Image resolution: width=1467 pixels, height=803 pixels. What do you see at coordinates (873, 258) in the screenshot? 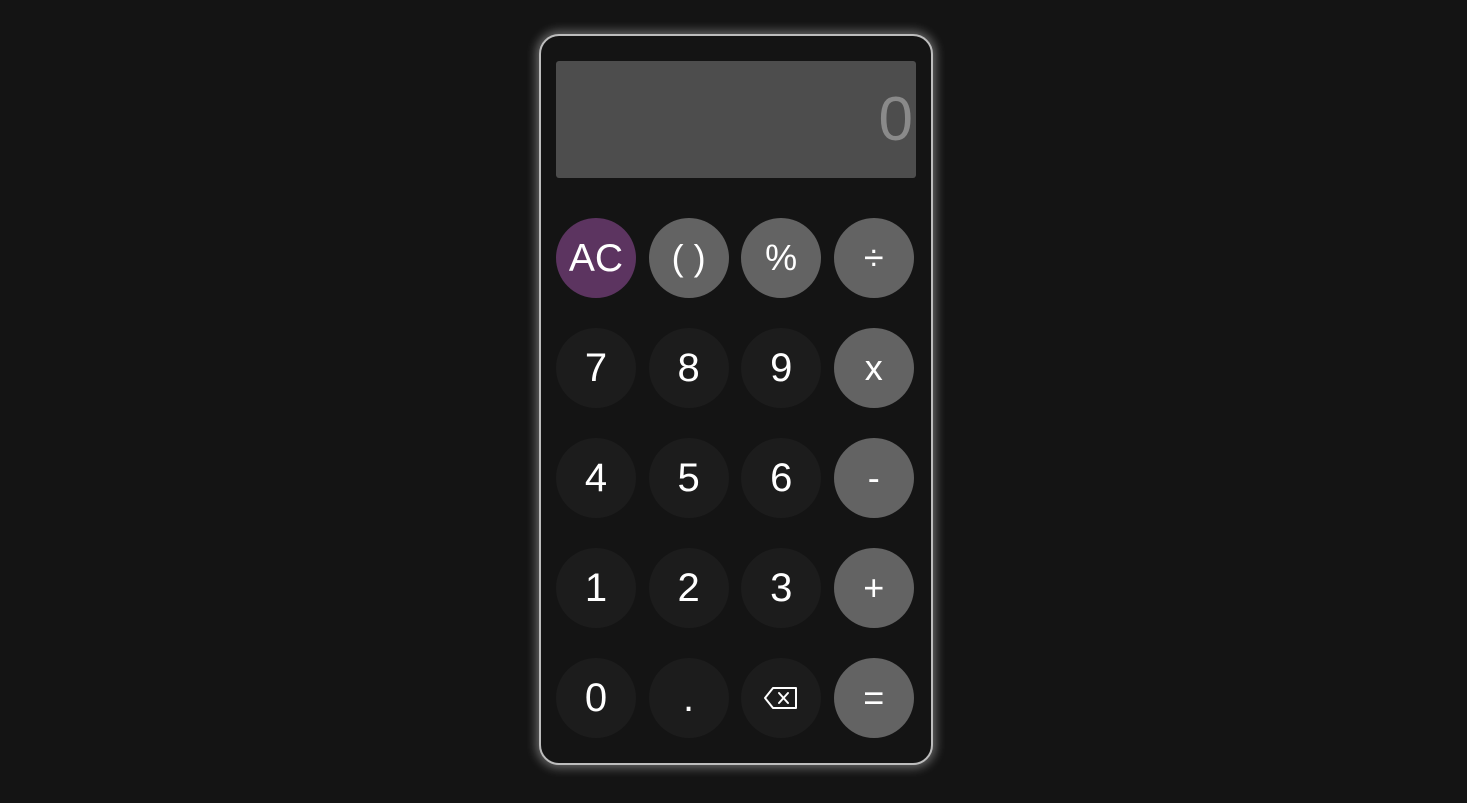
I see `divide-button: ÷` at bounding box center [873, 258].